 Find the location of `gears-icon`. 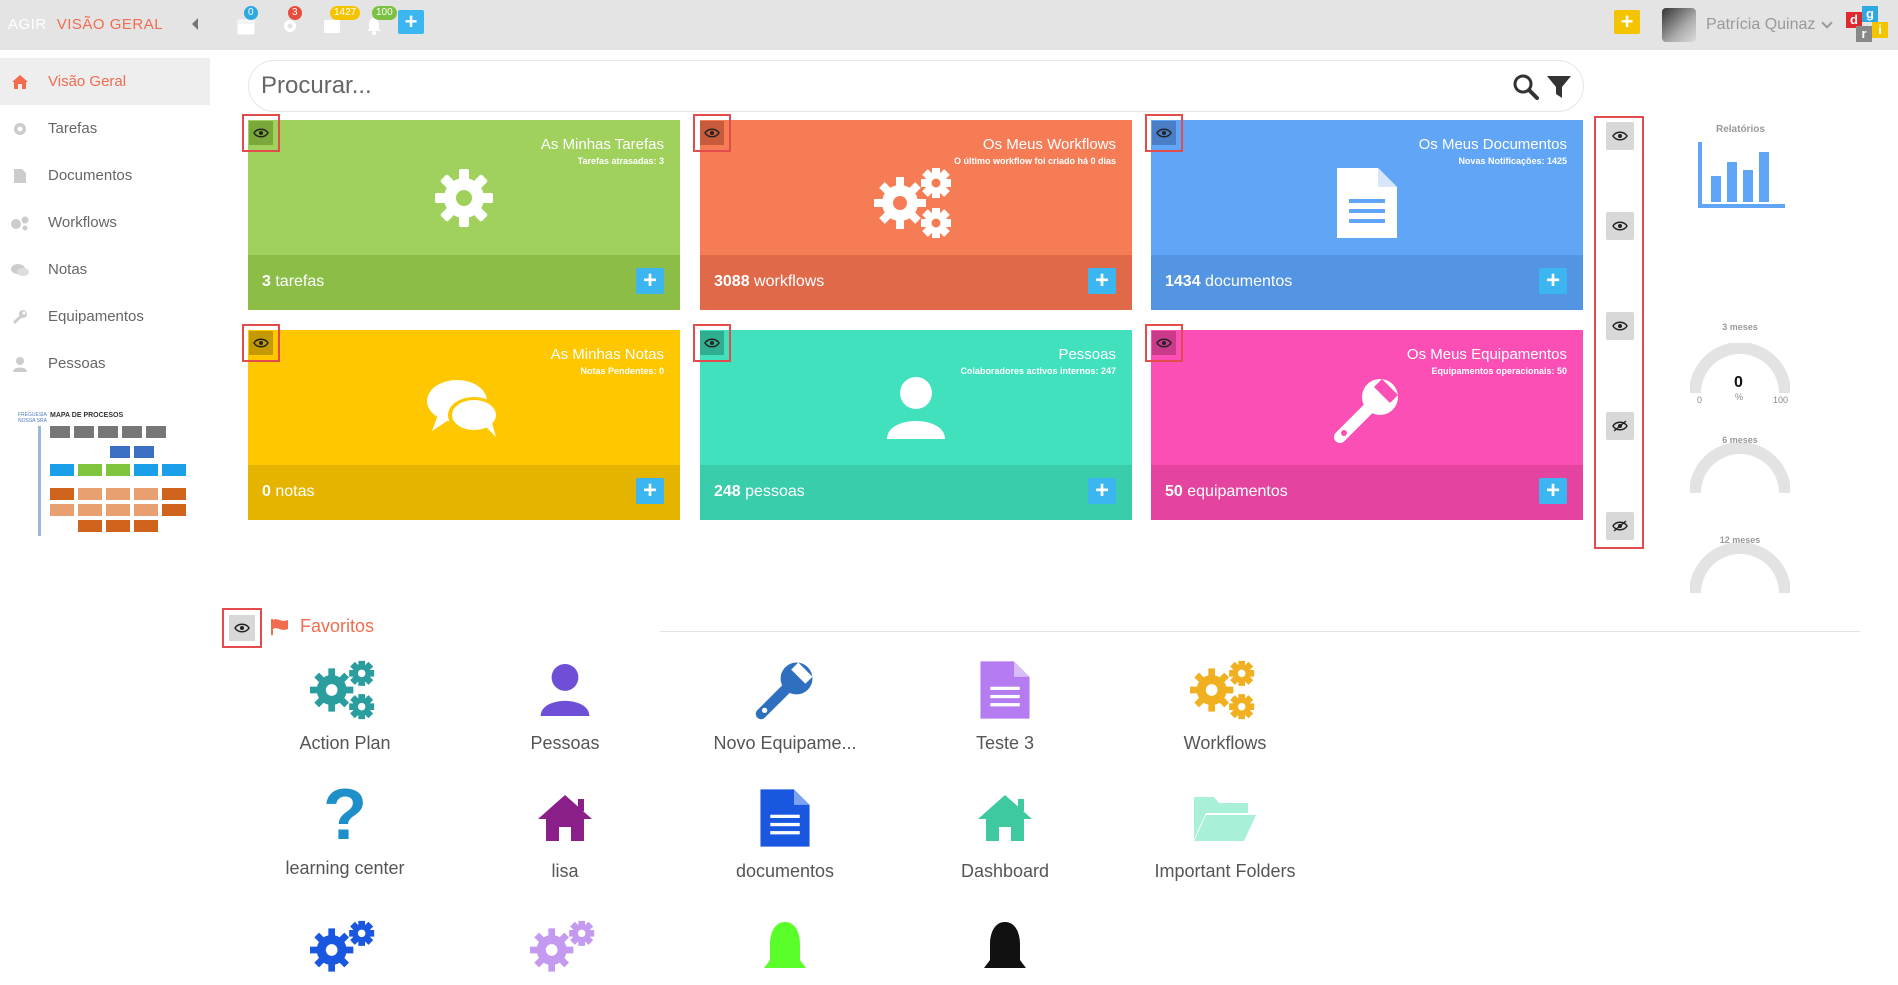

gears-icon is located at coordinates (1225, 690).